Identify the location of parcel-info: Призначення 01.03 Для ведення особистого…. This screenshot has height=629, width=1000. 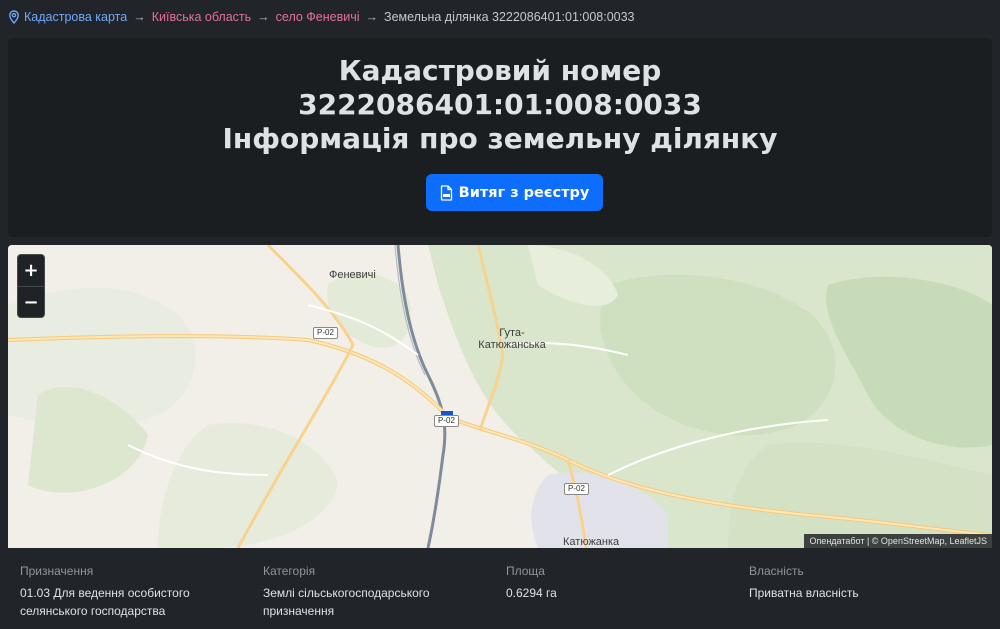
(500, 588).